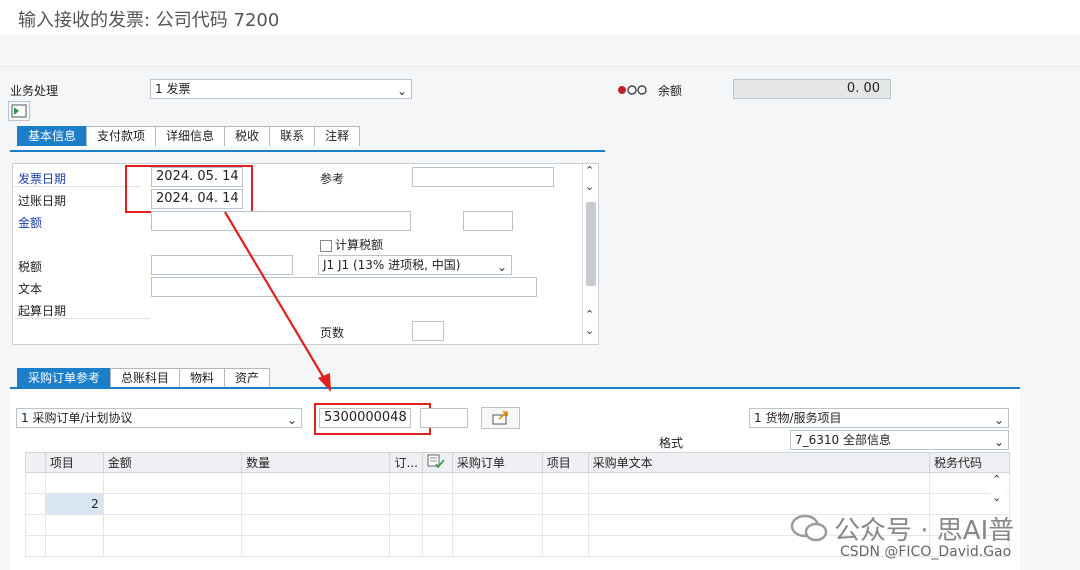  What do you see at coordinates (74, 462) in the screenshot?
I see `col-item: 项目` at bounding box center [74, 462].